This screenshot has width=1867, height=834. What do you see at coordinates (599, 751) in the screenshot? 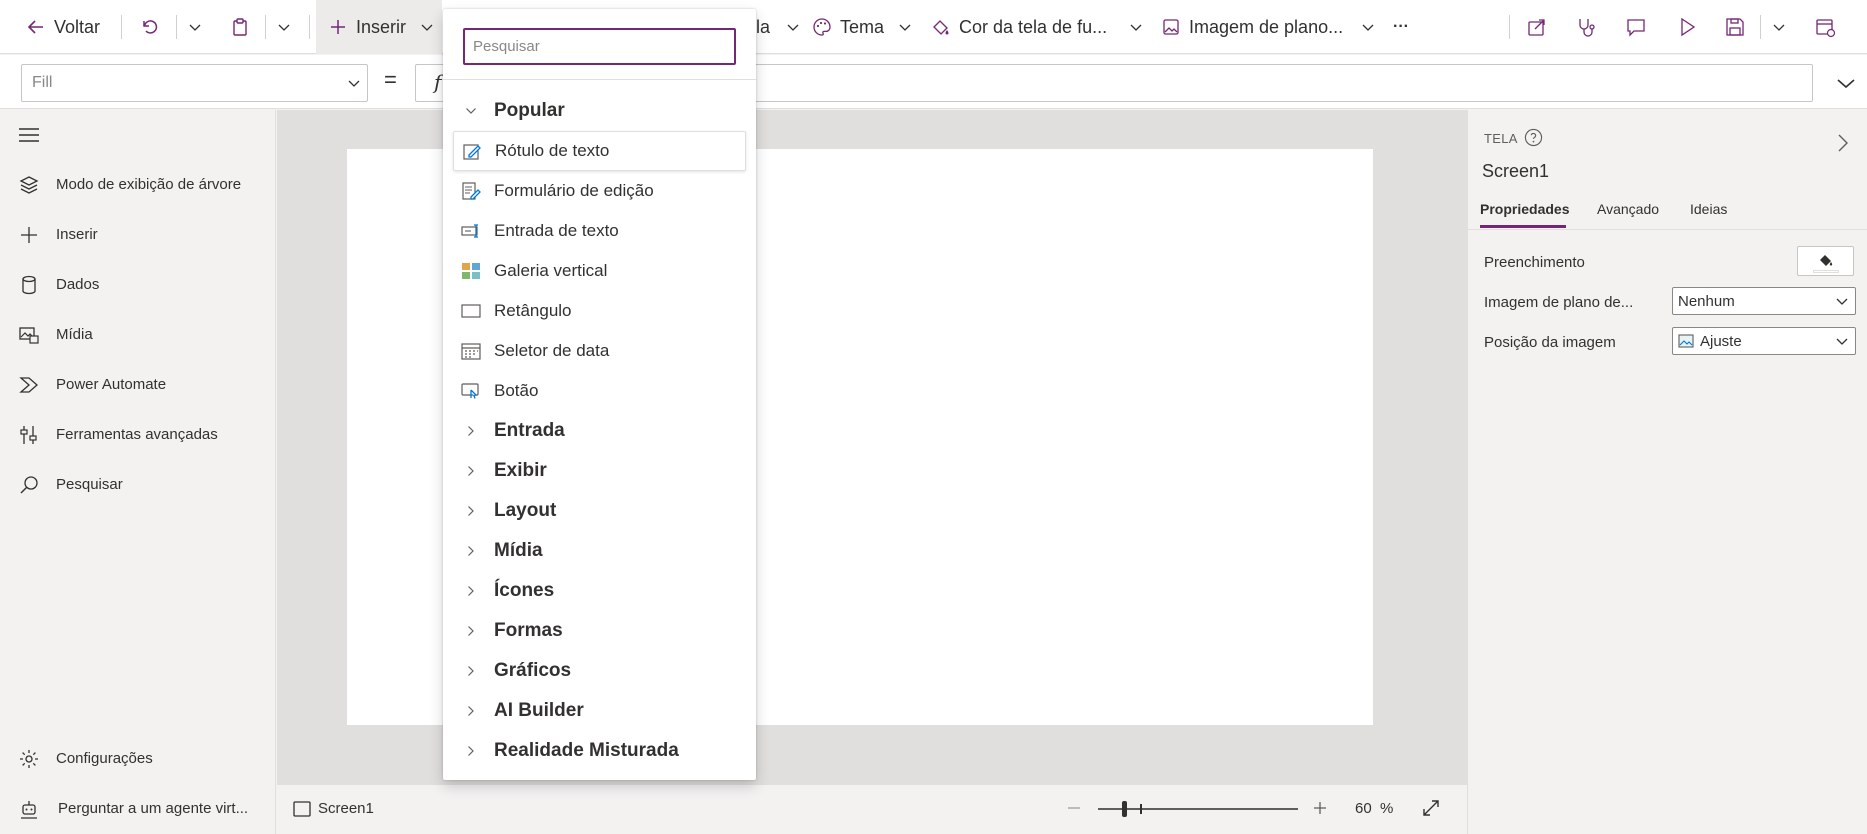
I see `category-mixed-reality: Realidade Misturada` at bounding box center [599, 751].